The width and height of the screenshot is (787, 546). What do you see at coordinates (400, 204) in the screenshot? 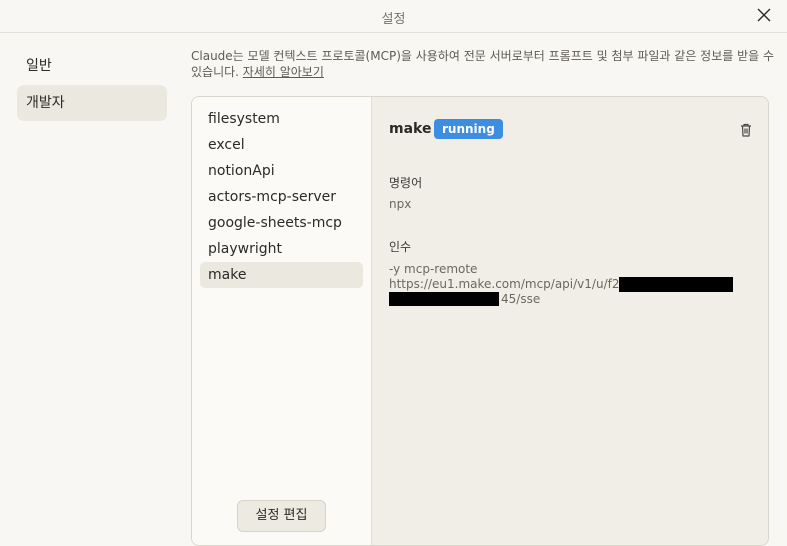
I see `command-value: npx` at bounding box center [400, 204].